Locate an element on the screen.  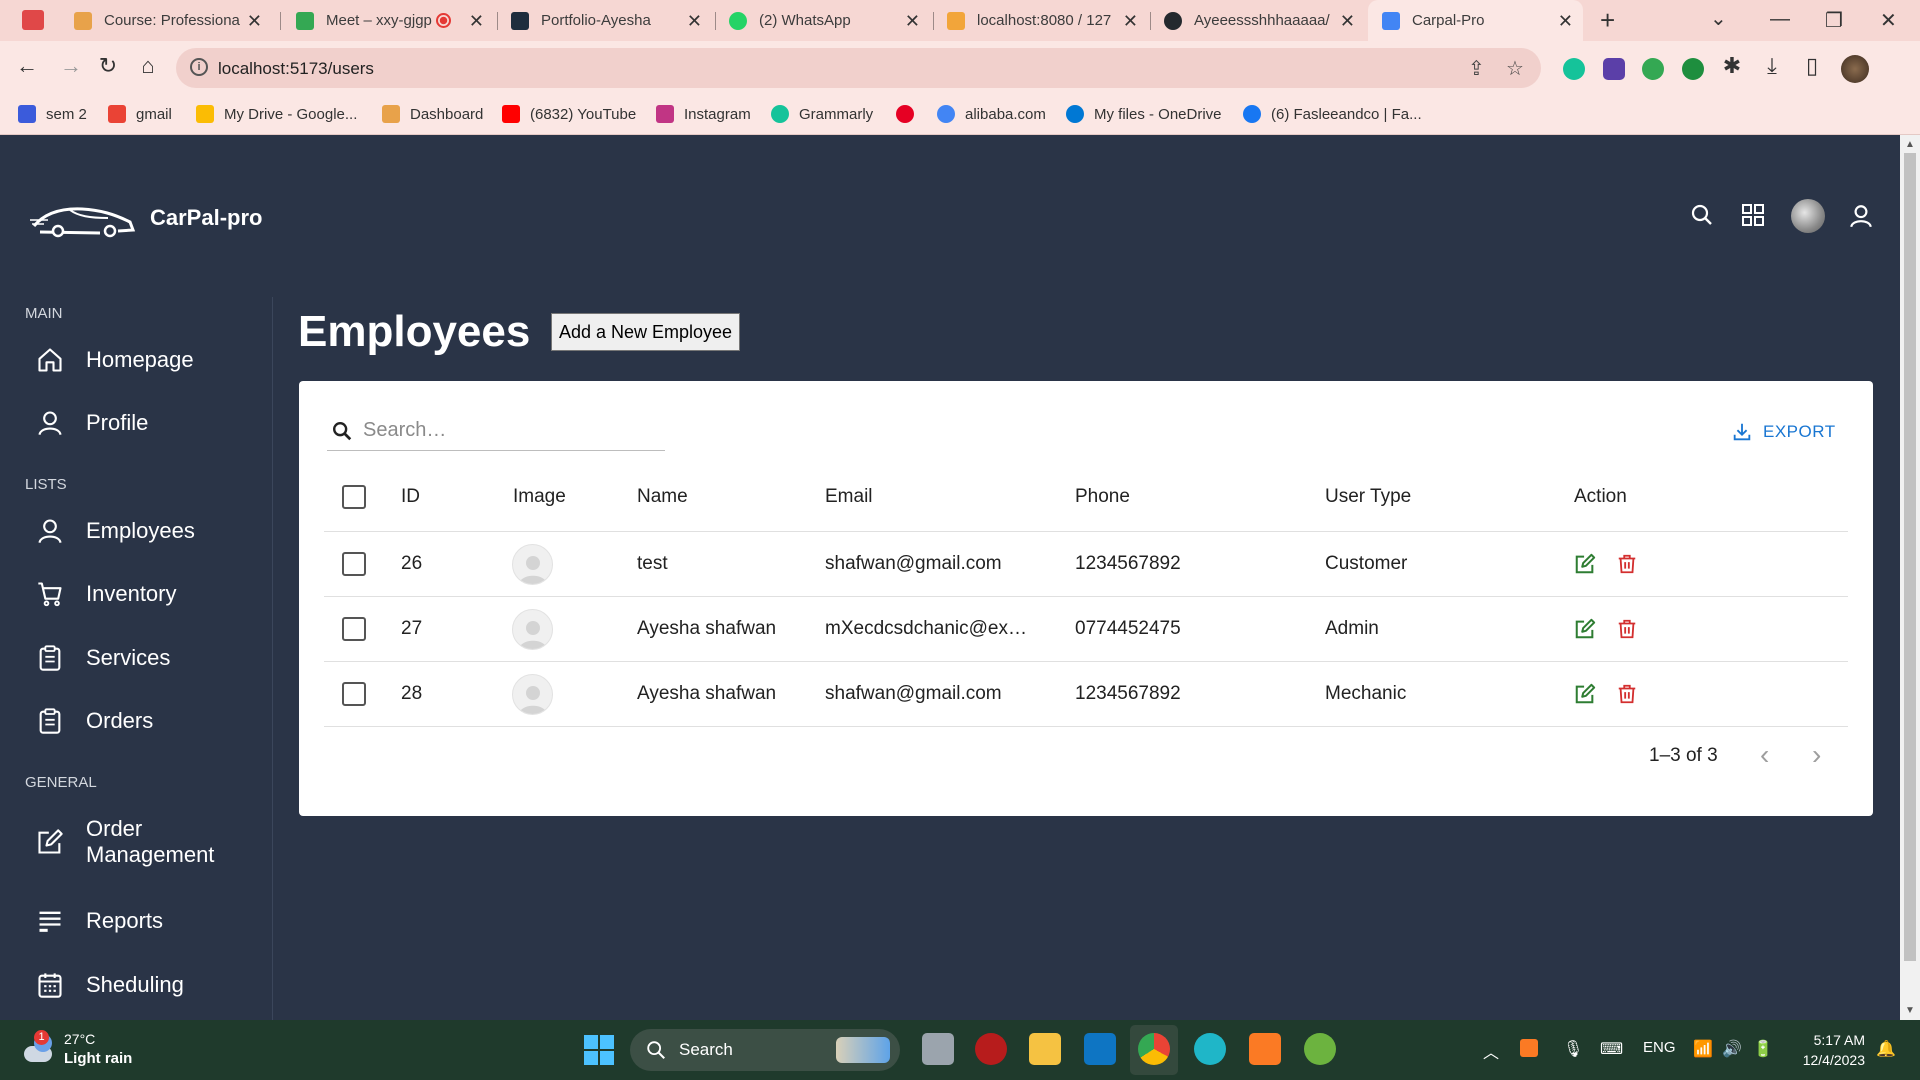
column-header-name: Name is located at coordinates (662, 497).